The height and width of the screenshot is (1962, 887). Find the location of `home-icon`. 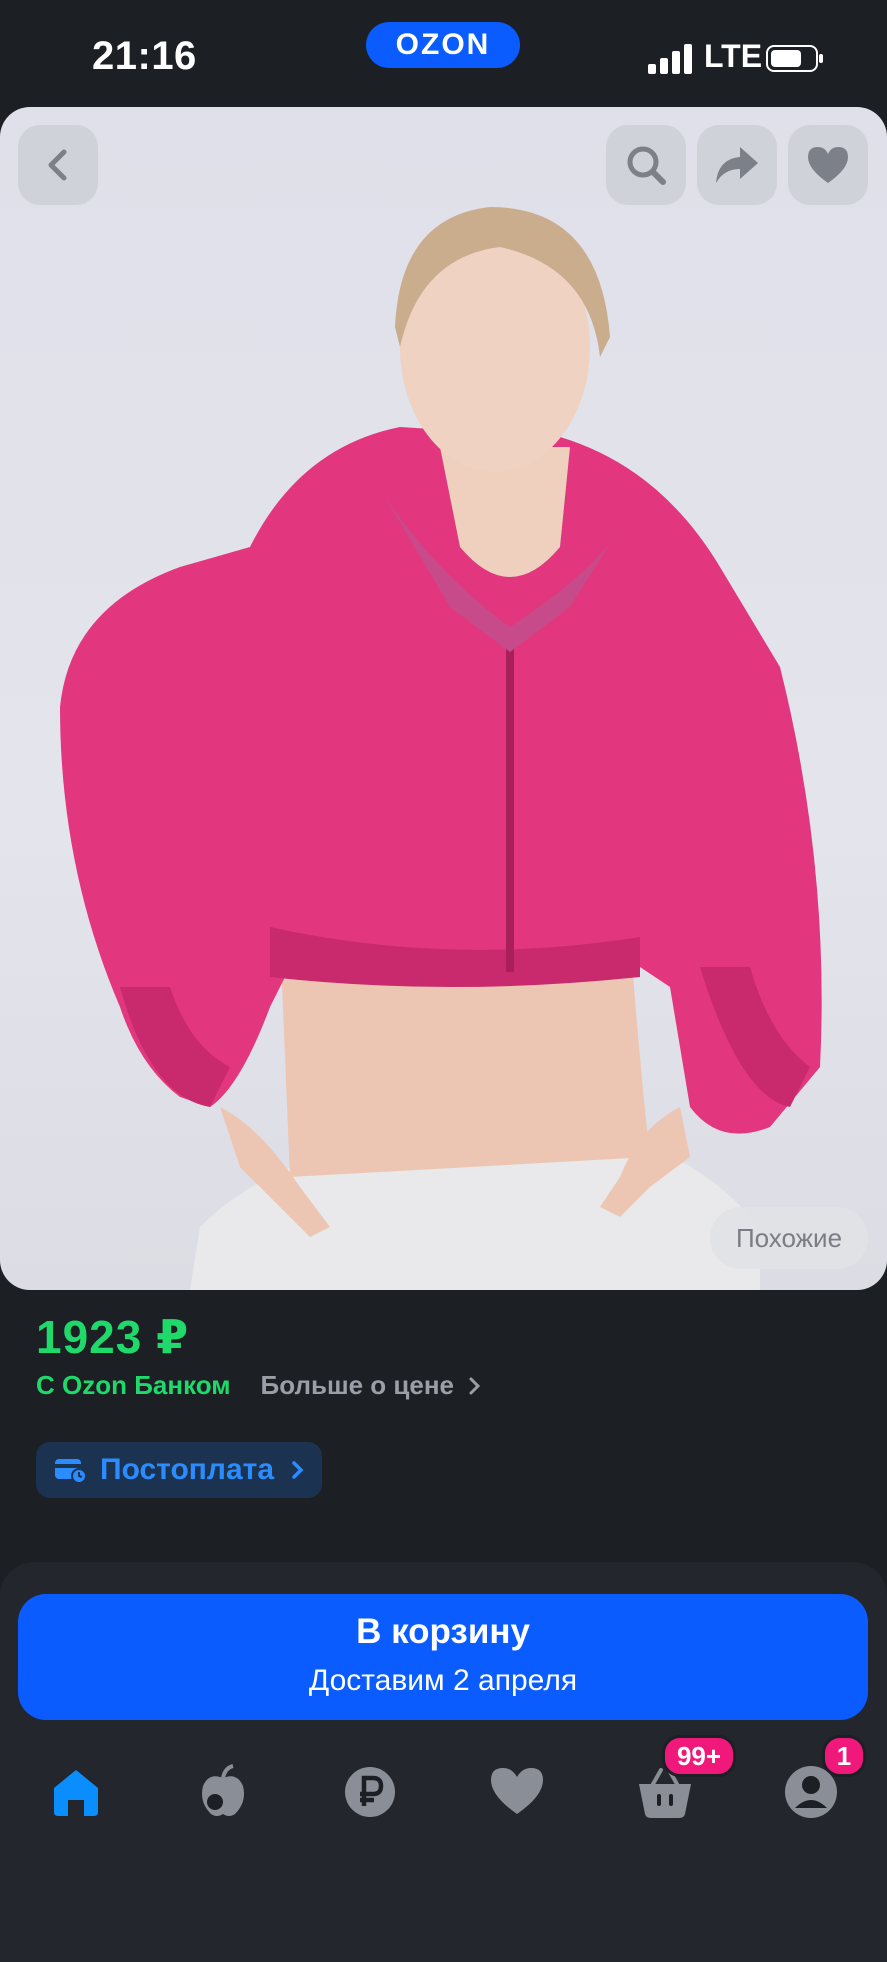

home-icon is located at coordinates (76, 1793).